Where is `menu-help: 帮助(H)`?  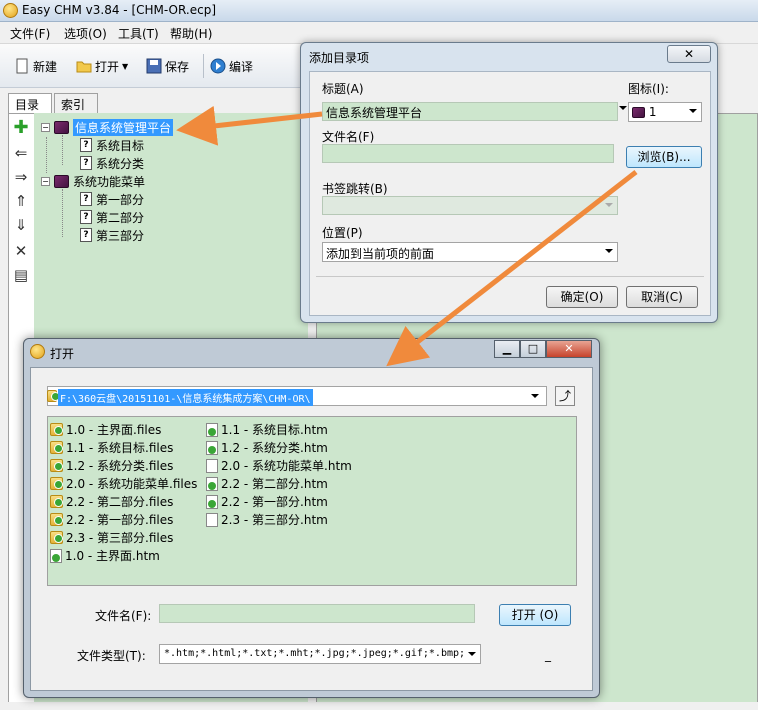
menu-help: 帮助(H) is located at coordinates (191, 33).